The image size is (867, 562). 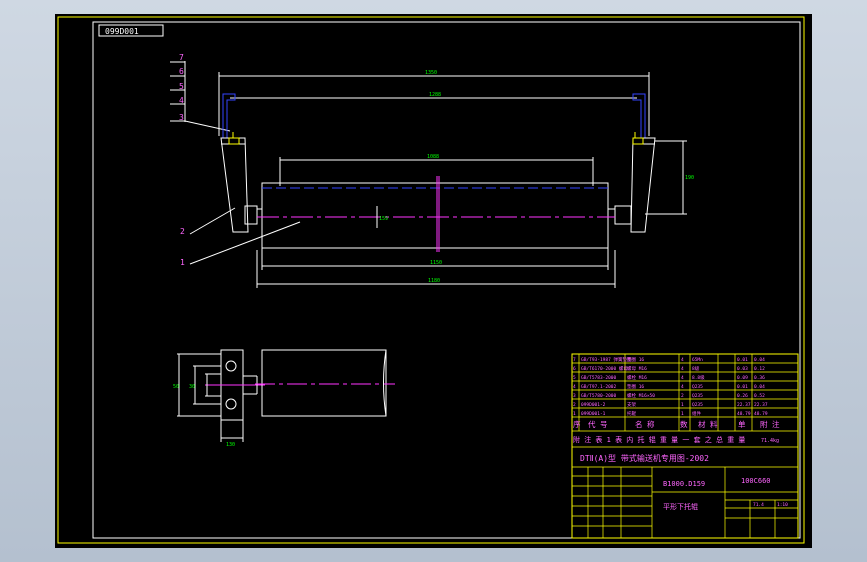 What do you see at coordinates (435, 95) in the screenshot?
I see `dim-1288: 1288` at bounding box center [435, 95].